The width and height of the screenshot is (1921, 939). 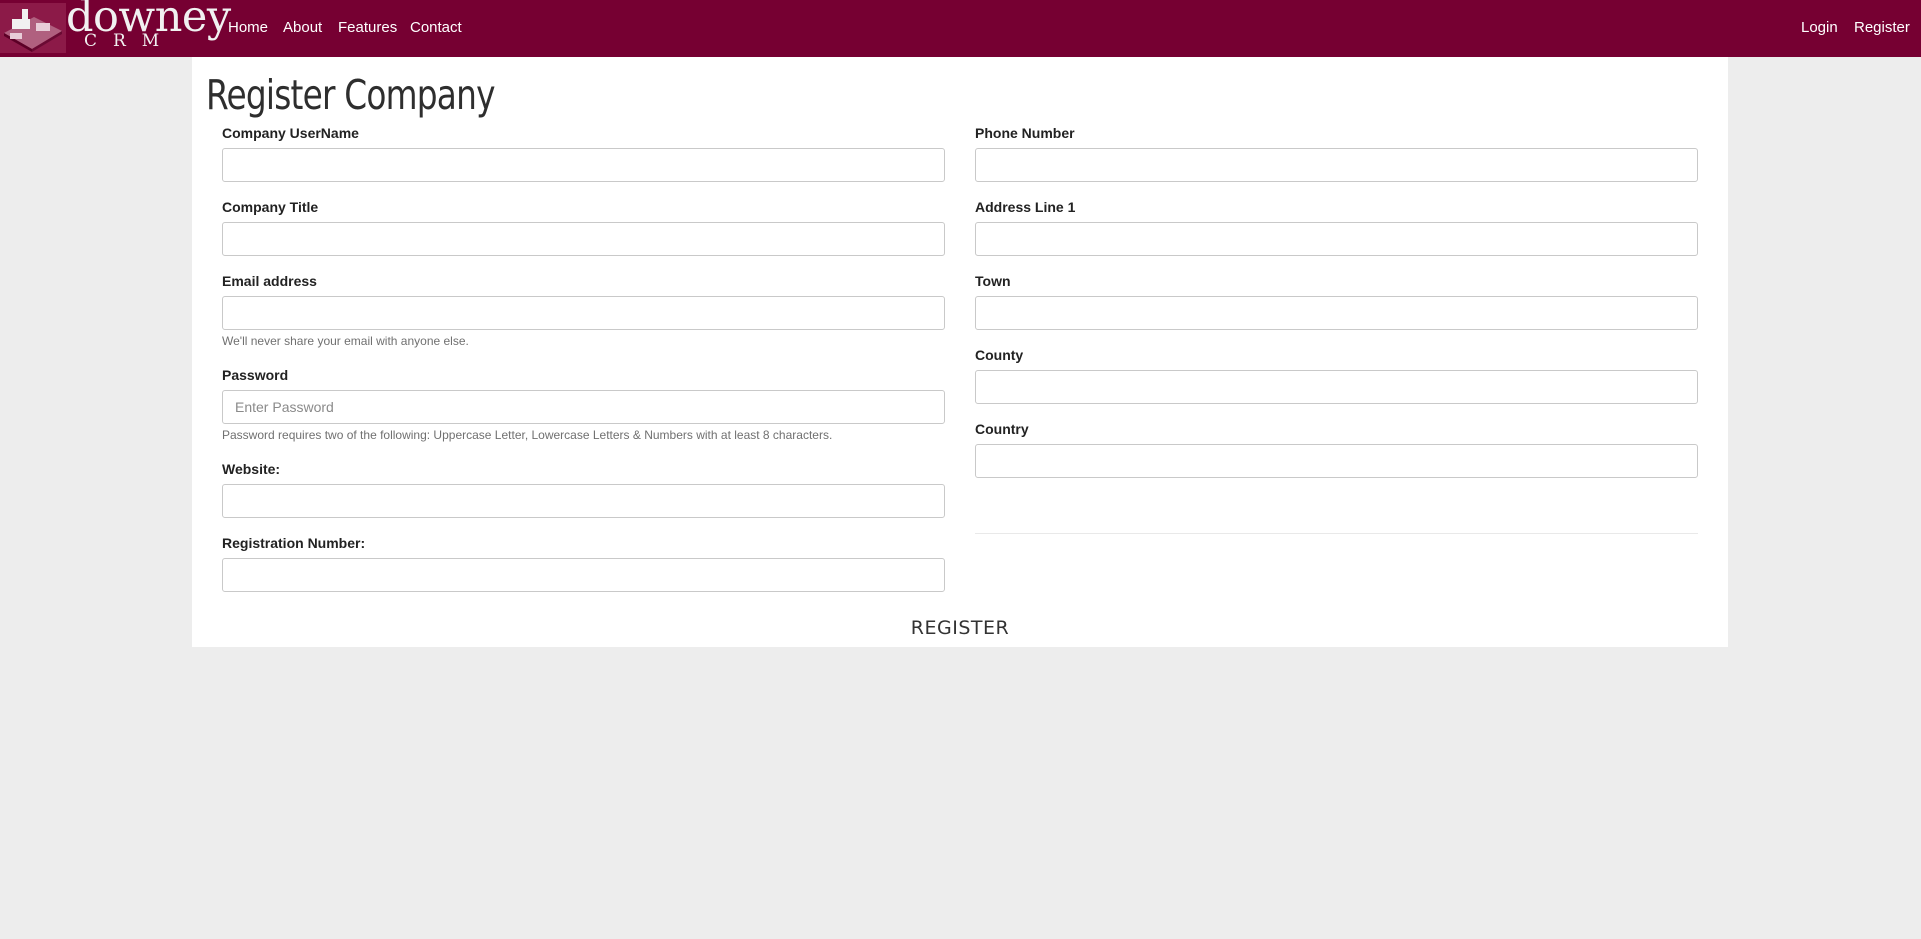 I want to click on nav-contact: Contact, so click(x=436, y=27).